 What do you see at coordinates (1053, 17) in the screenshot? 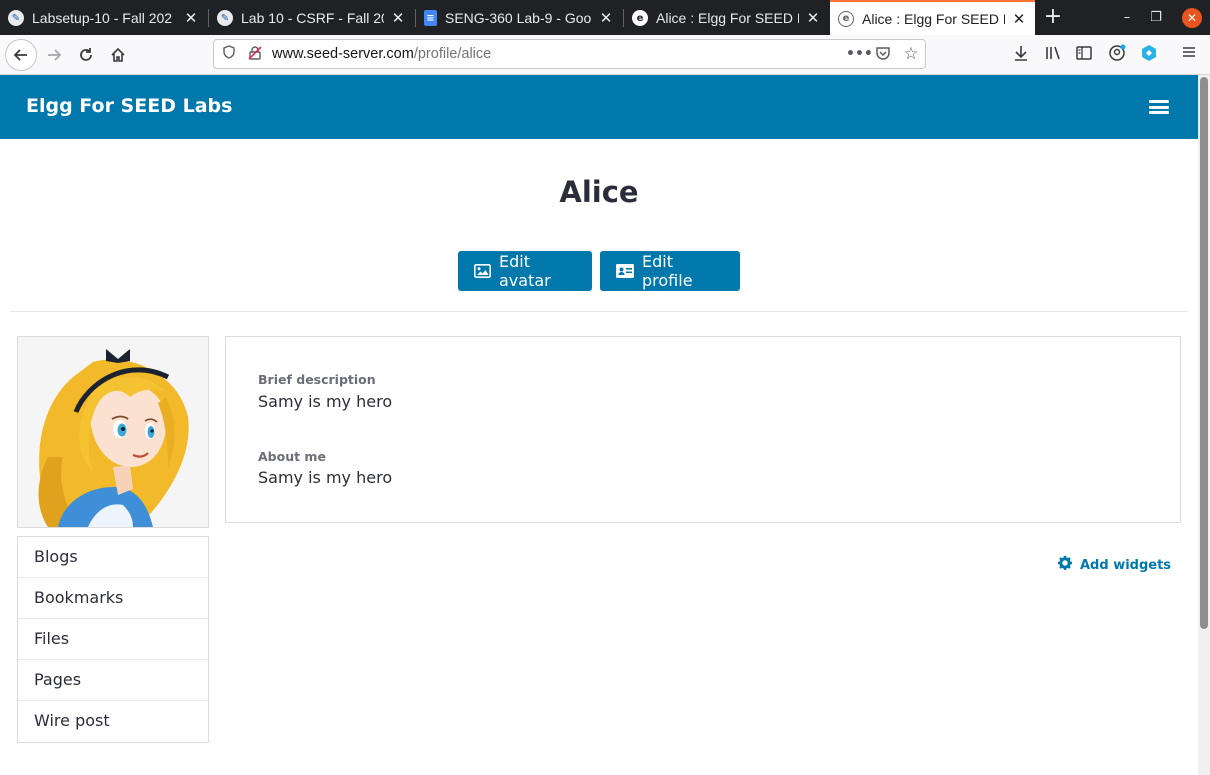
I see `new-tab-icon: +` at bounding box center [1053, 17].